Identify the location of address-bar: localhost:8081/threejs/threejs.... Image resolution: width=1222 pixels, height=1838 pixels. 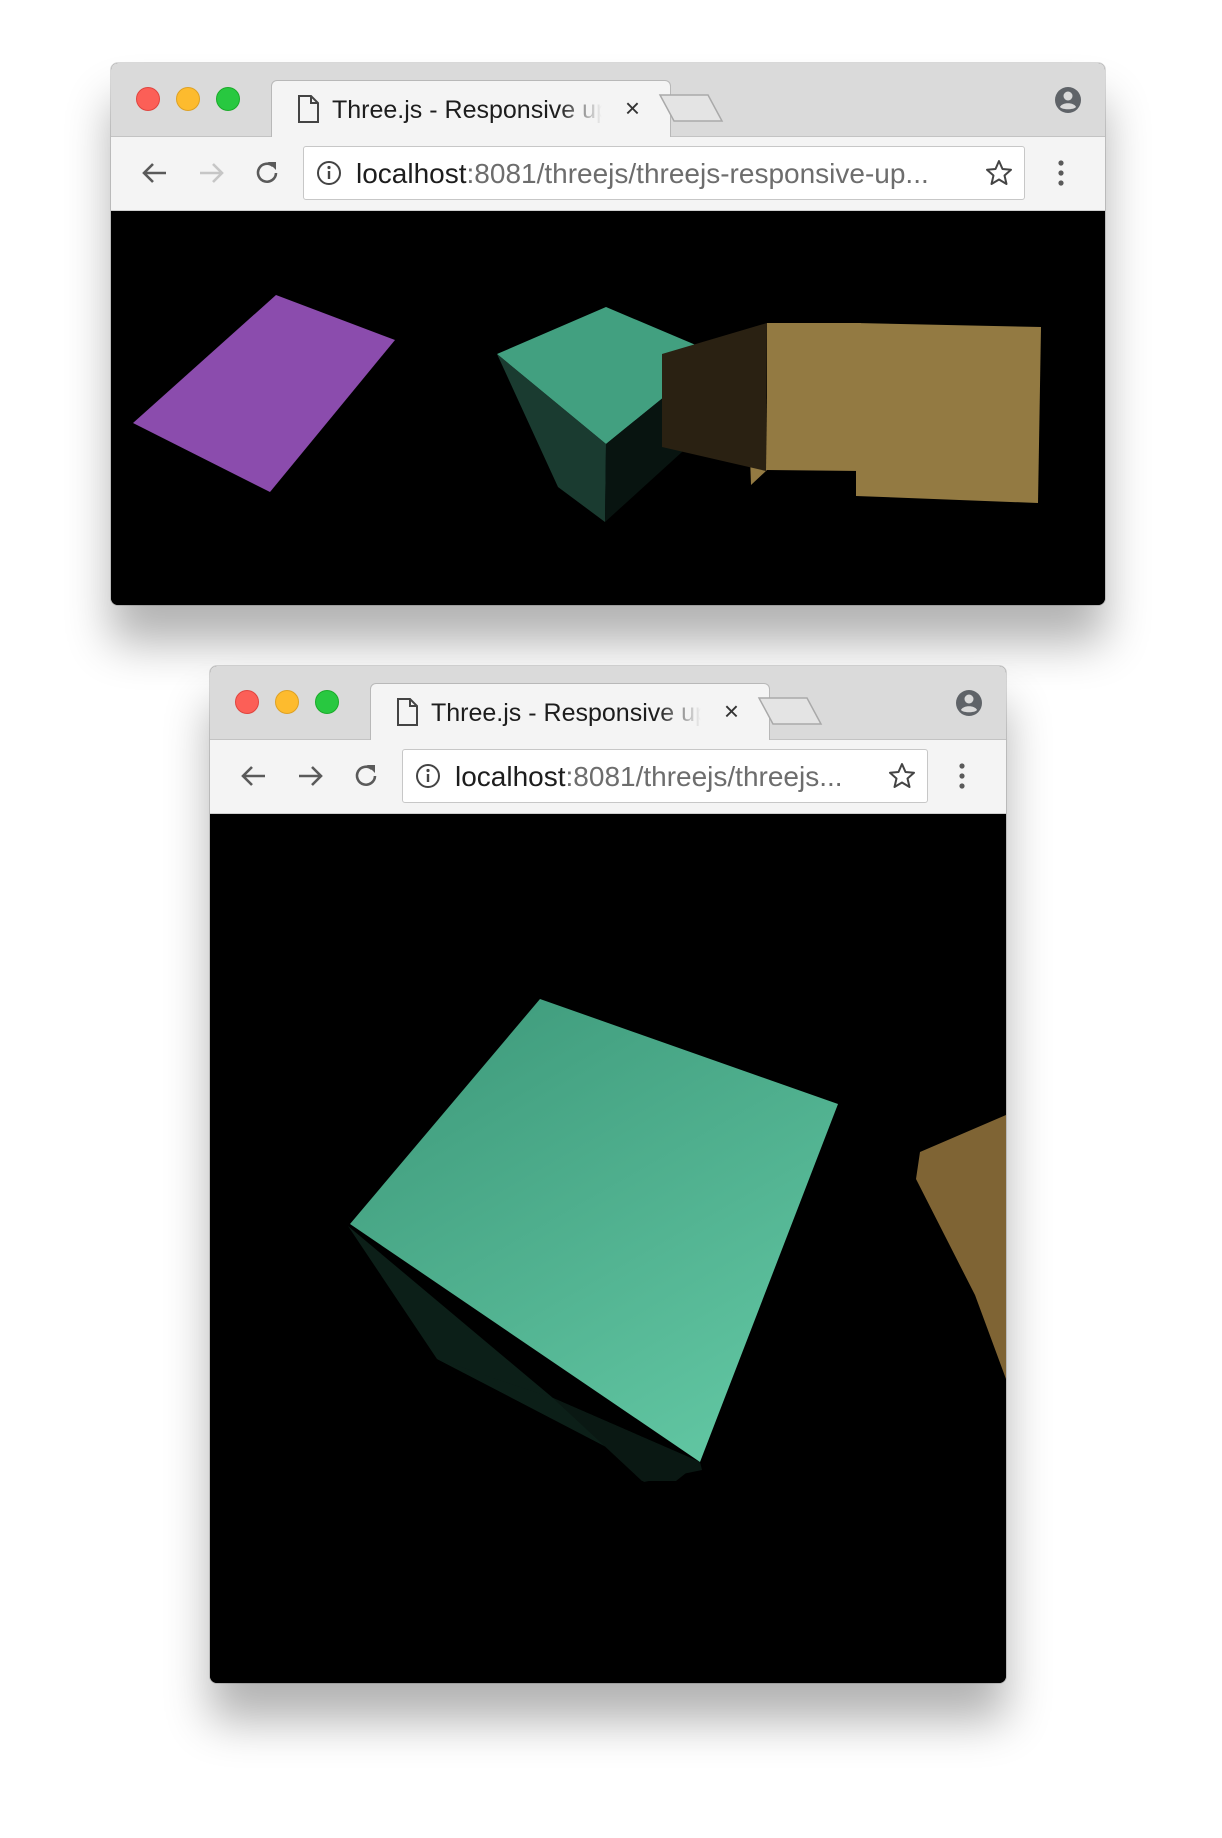
(665, 776).